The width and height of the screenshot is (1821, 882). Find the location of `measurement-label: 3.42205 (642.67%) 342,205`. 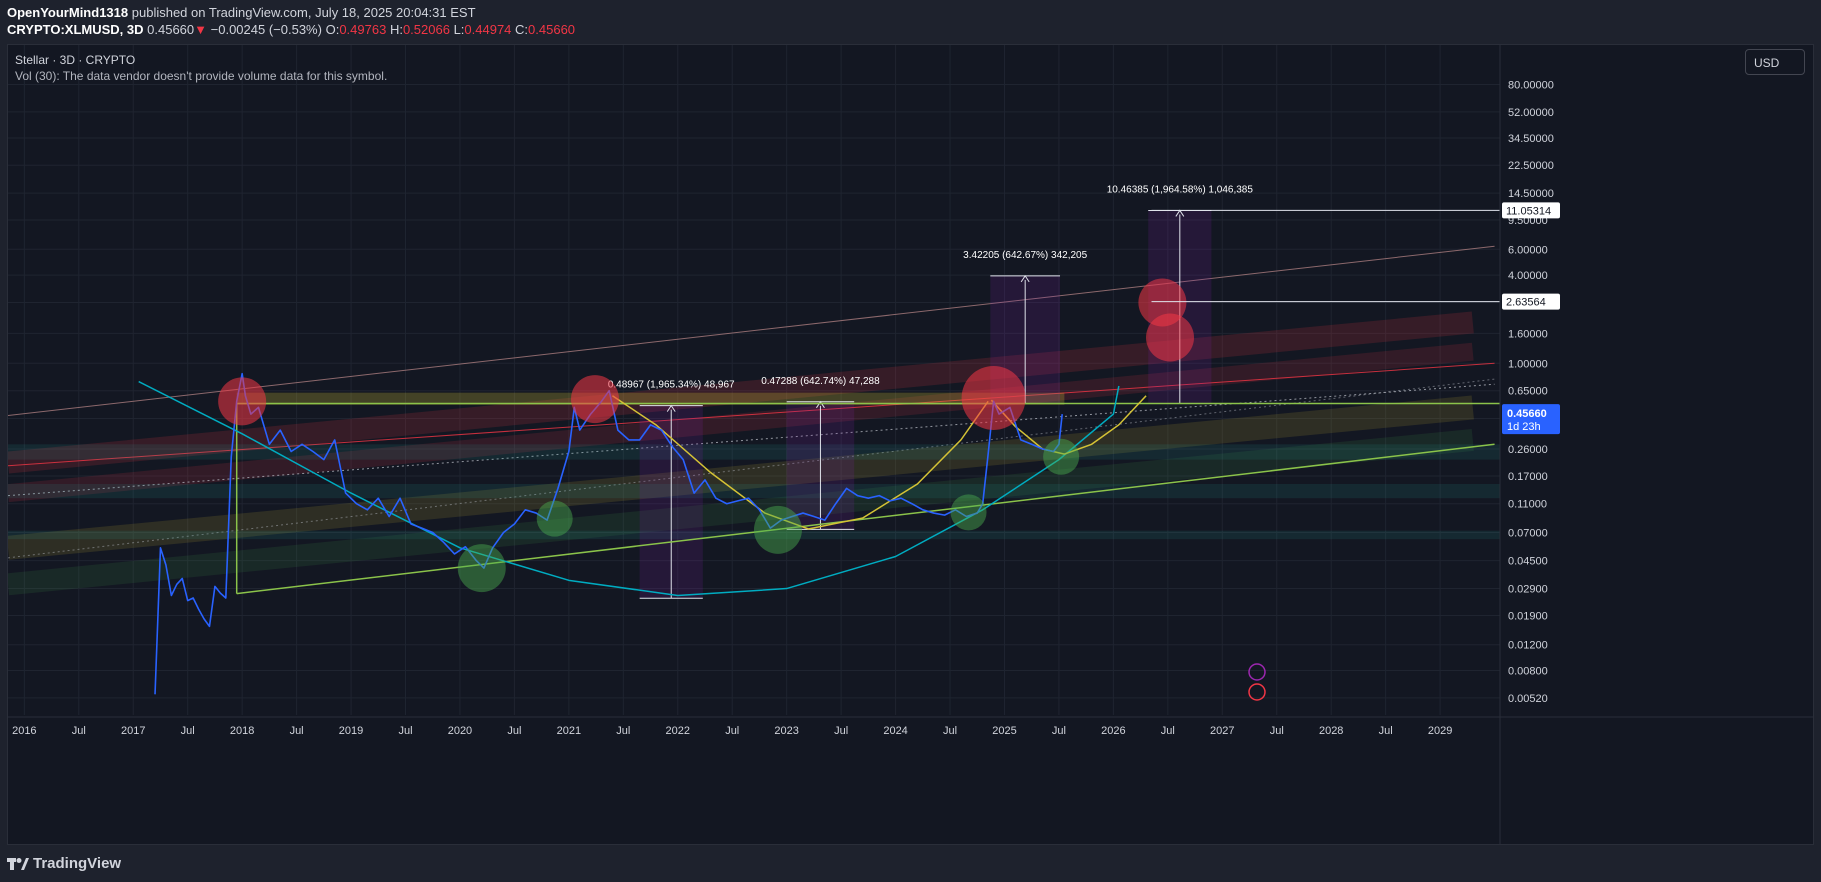

measurement-label: 3.42205 (642.67%) 342,205 is located at coordinates (1025, 255).